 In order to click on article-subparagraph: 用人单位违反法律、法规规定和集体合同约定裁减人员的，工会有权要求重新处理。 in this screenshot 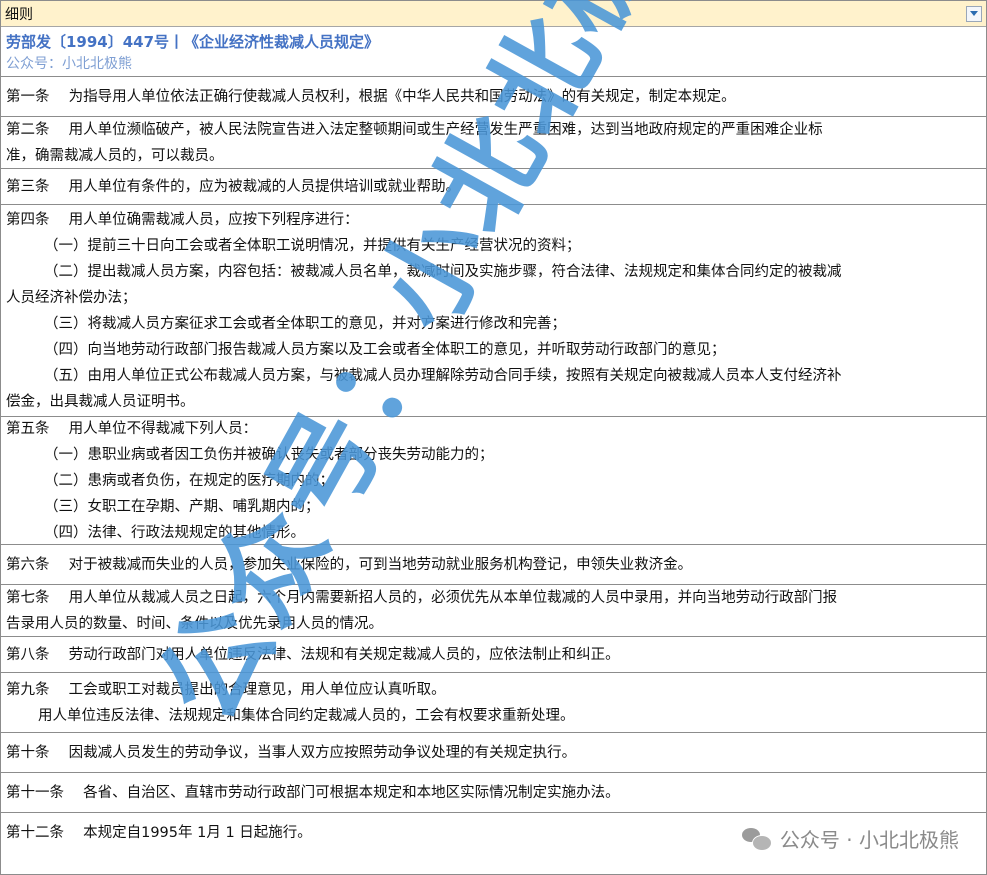, I will do `click(306, 715)`.